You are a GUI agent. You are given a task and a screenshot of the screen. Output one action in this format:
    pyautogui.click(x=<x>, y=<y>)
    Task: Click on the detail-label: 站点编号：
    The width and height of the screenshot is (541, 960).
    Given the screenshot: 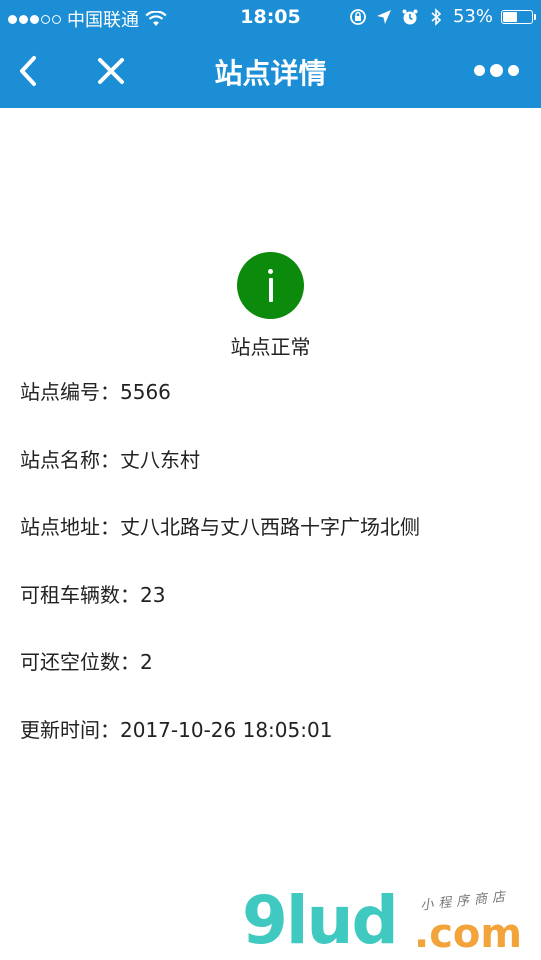 What is the action you would take?
    pyautogui.click(x=70, y=392)
    